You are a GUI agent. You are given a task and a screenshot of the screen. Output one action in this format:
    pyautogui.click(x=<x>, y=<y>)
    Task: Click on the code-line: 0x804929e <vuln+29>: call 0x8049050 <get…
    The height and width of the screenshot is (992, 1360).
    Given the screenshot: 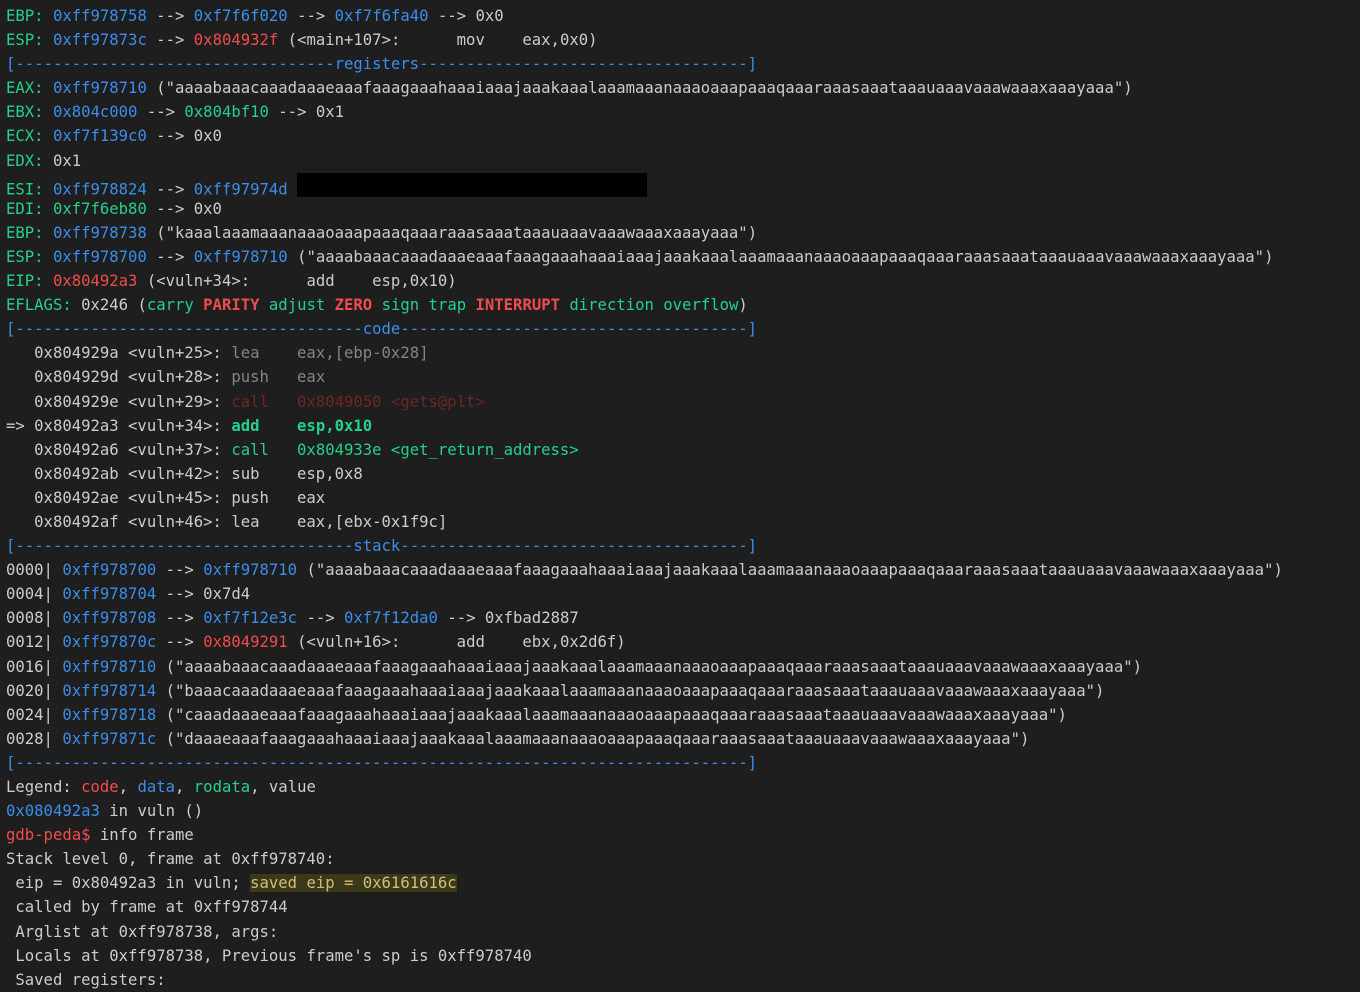 What is the action you would take?
    pyautogui.click(x=681, y=402)
    